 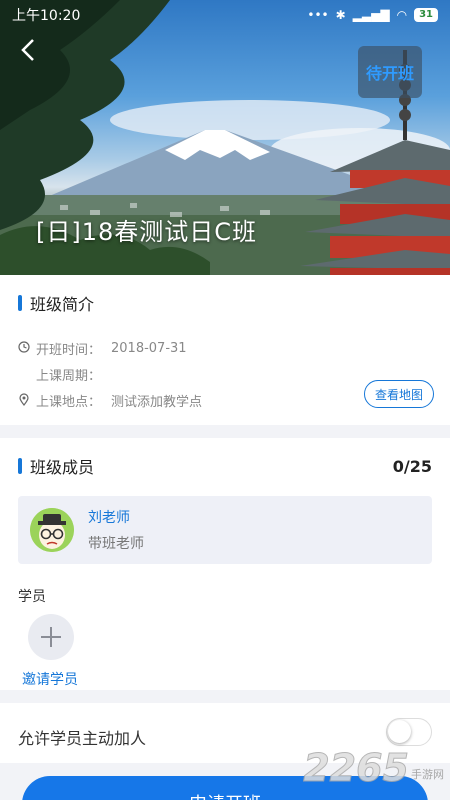 What do you see at coordinates (69, 350) in the screenshot?
I see `start-time-label: 开班时间：` at bounding box center [69, 350].